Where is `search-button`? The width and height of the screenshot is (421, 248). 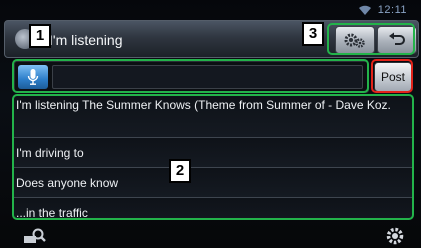
search-button is located at coordinates (35, 236).